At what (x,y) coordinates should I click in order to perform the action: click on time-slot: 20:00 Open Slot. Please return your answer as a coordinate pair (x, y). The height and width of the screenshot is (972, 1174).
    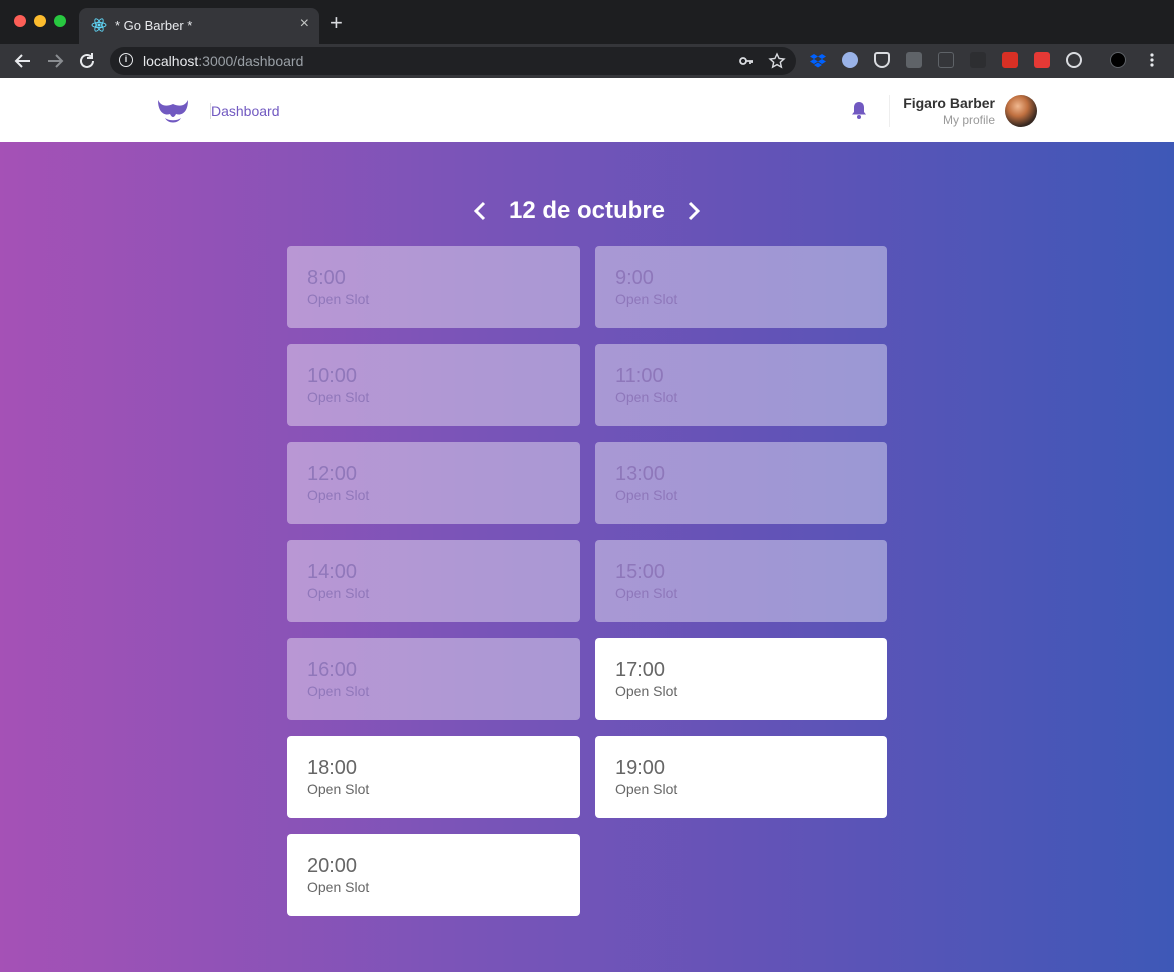
    Looking at the image, I should click on (433, 875).